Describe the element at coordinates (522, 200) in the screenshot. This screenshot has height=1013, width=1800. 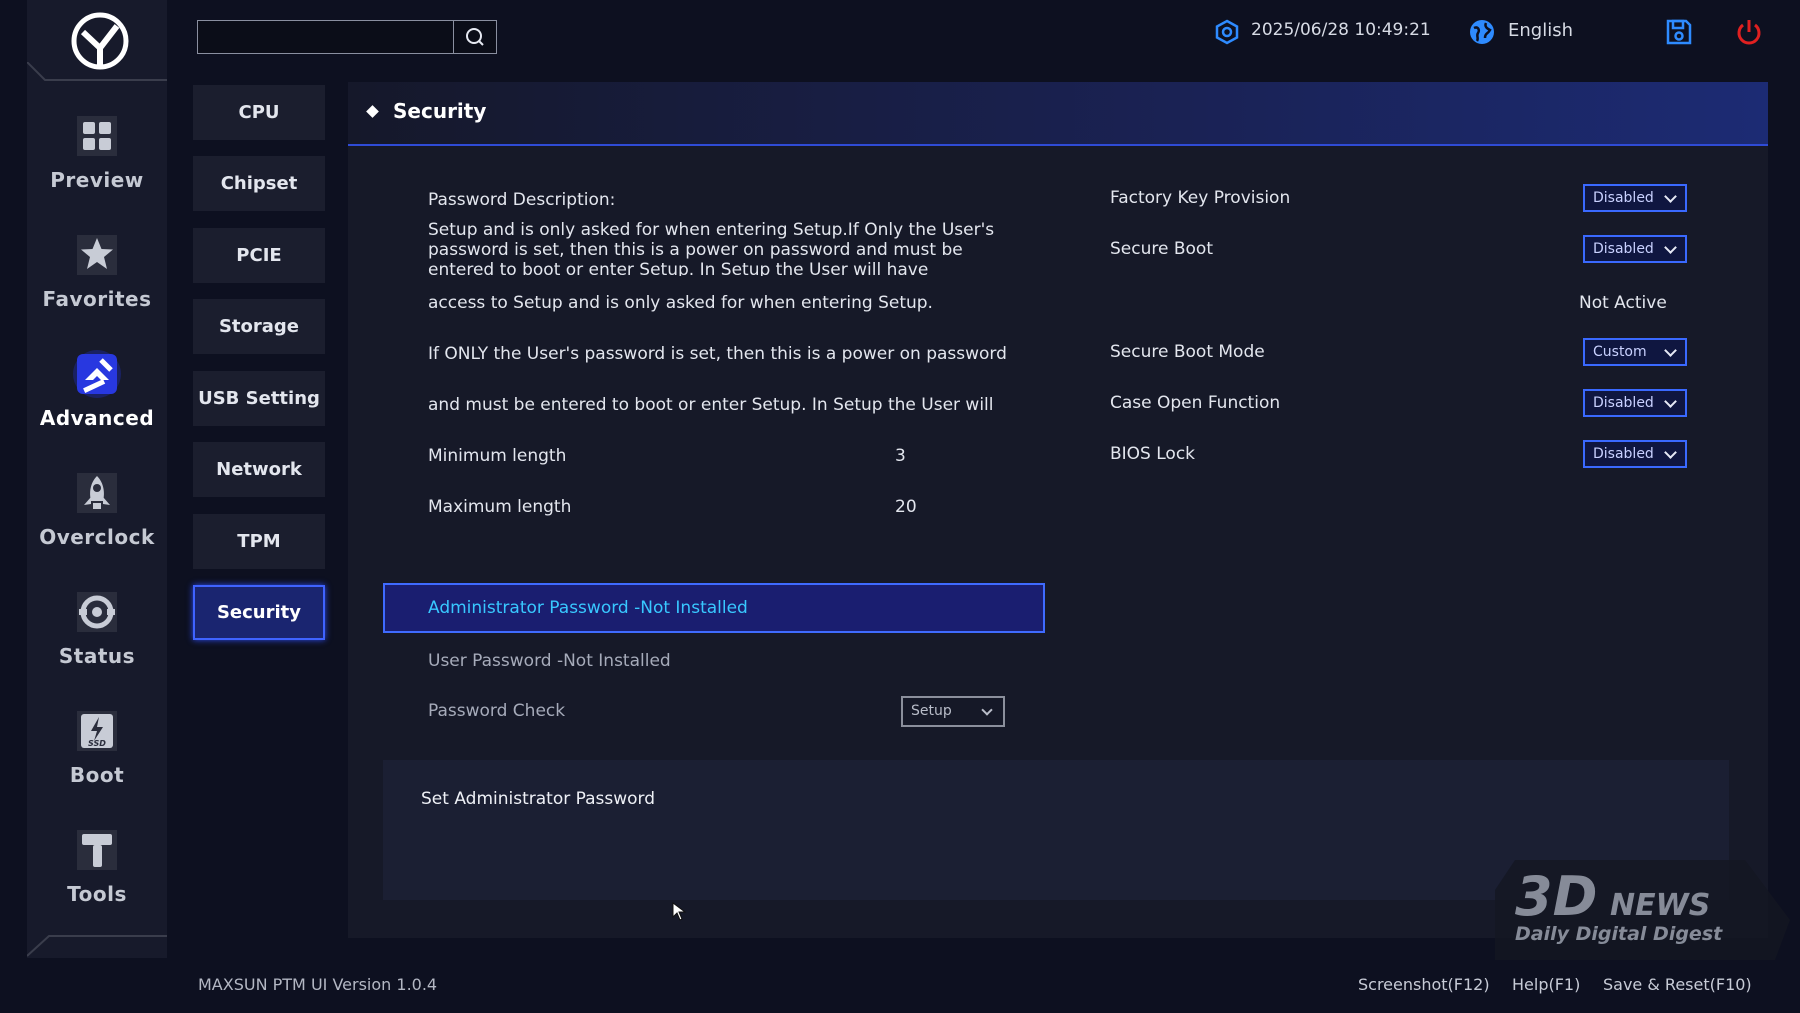
I see `password-description-title: Password Description:` at that location.